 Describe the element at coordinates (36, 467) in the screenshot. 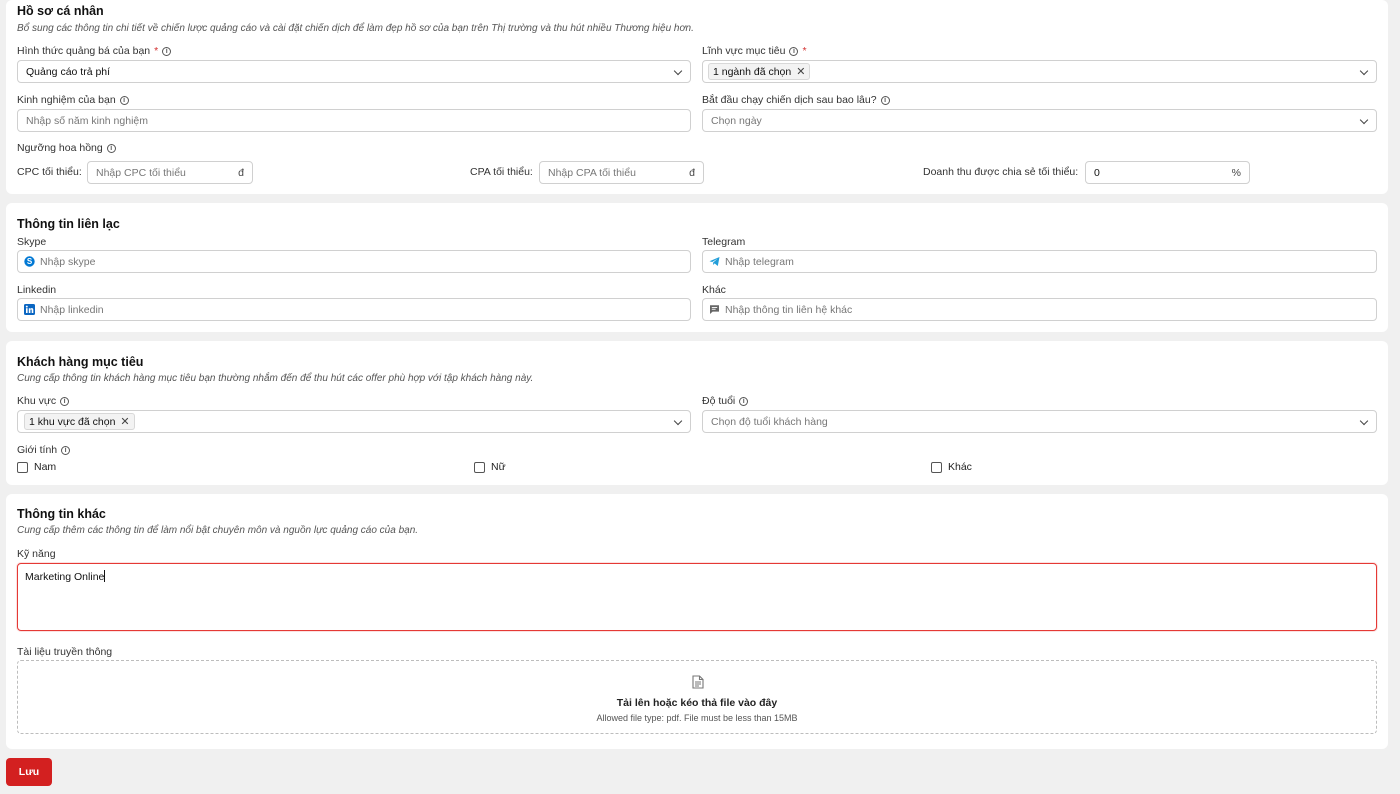

I see `gender-option-male: Nam` at that location.